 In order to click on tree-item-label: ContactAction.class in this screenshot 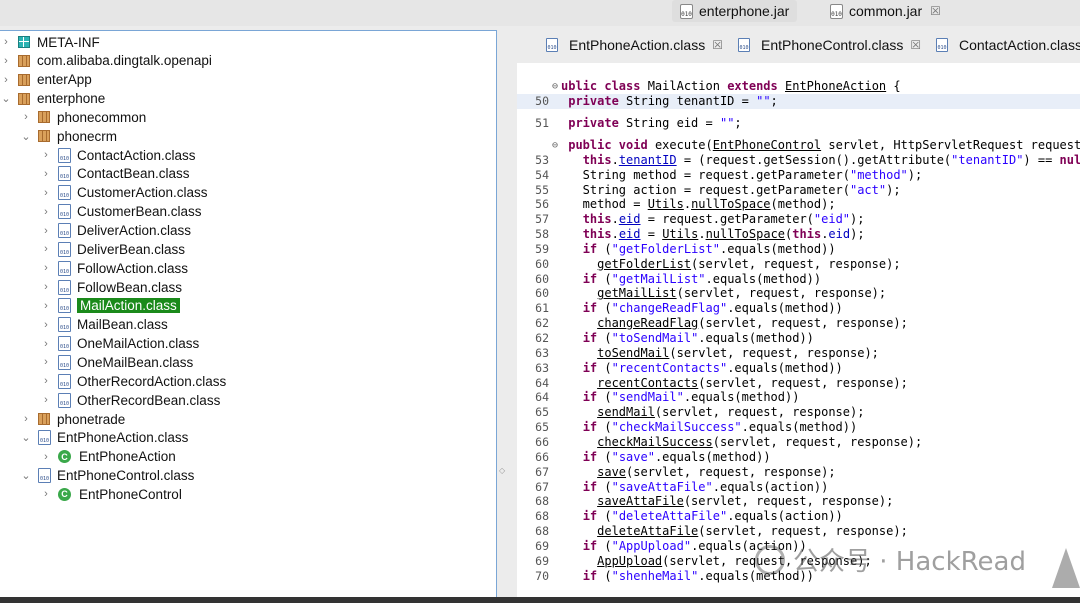, I will do `click(136, 155)`.